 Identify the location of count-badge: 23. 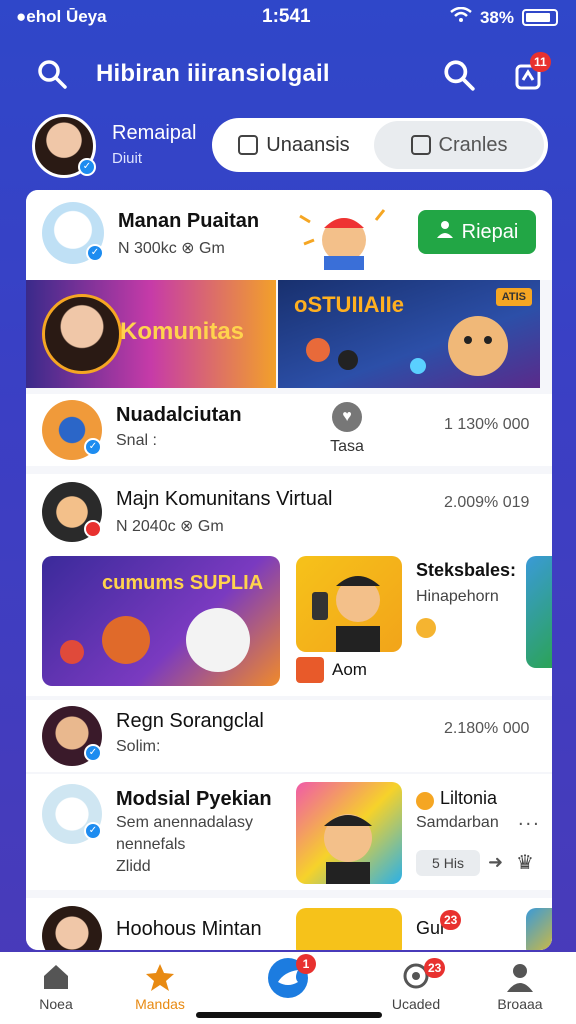
(451, 920).